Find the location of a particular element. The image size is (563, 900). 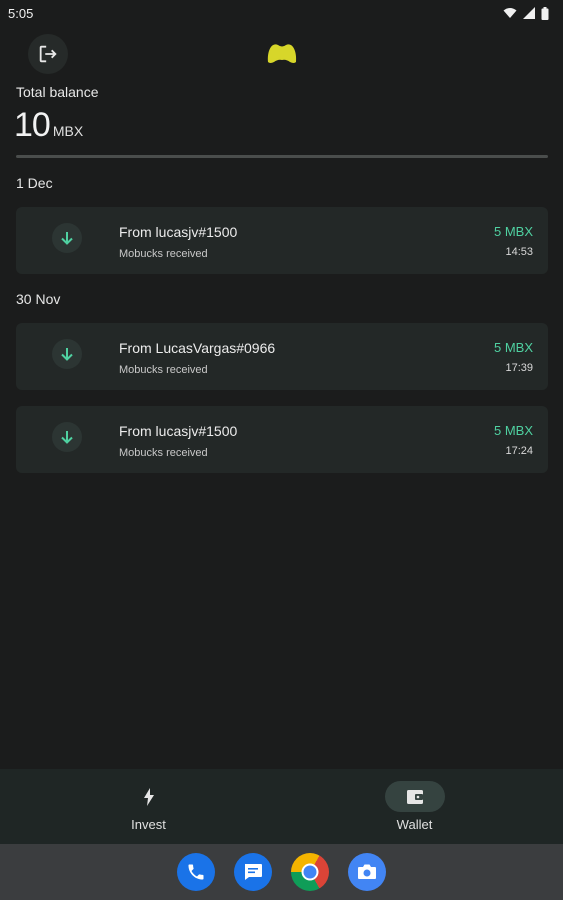

app-header is located at coordinates (281, 54).